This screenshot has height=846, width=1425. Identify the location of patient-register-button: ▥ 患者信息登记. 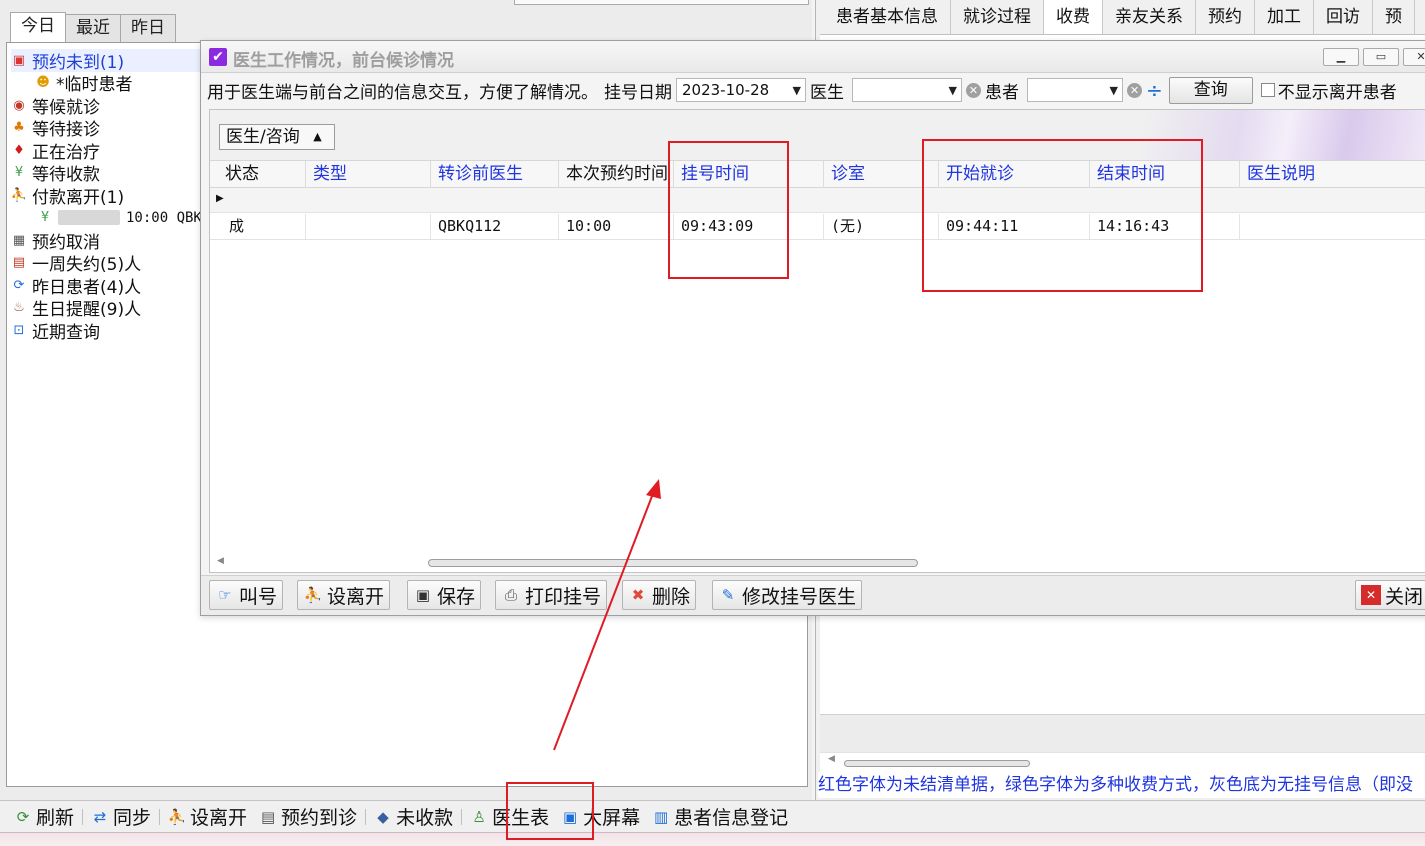
(720, 817).